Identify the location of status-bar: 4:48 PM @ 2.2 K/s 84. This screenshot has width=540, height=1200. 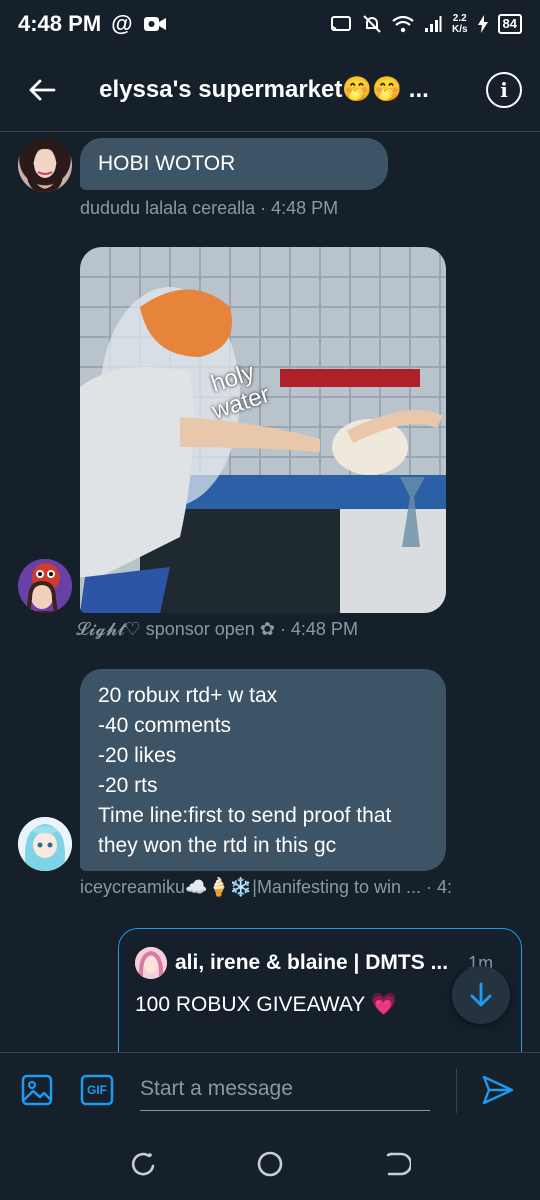
(270, 24).